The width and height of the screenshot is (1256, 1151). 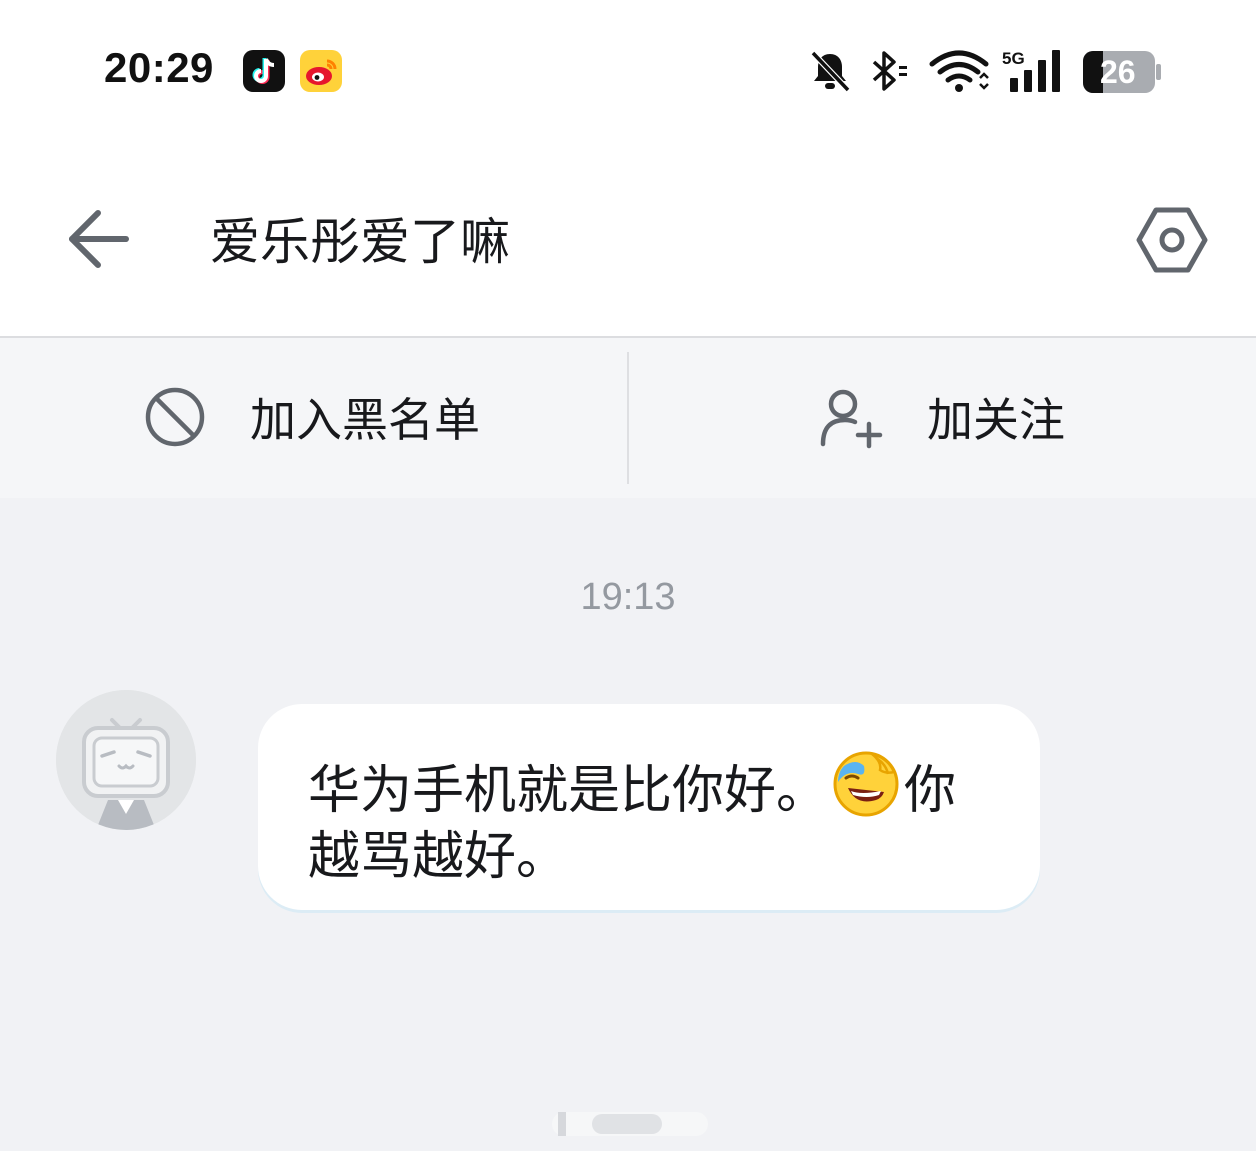 I want to click on back-button, so click(x=99, y=239).